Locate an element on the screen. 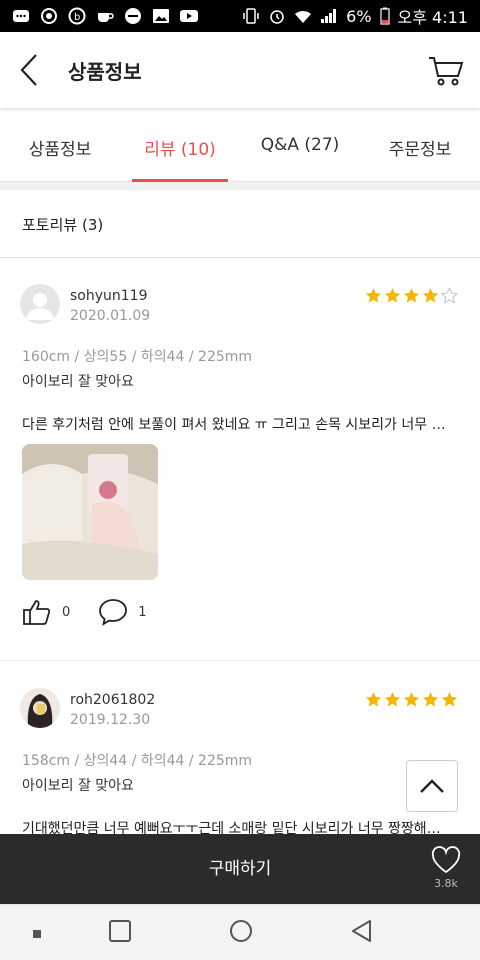  recent-apps-icon is located at coordinates (120, 931).